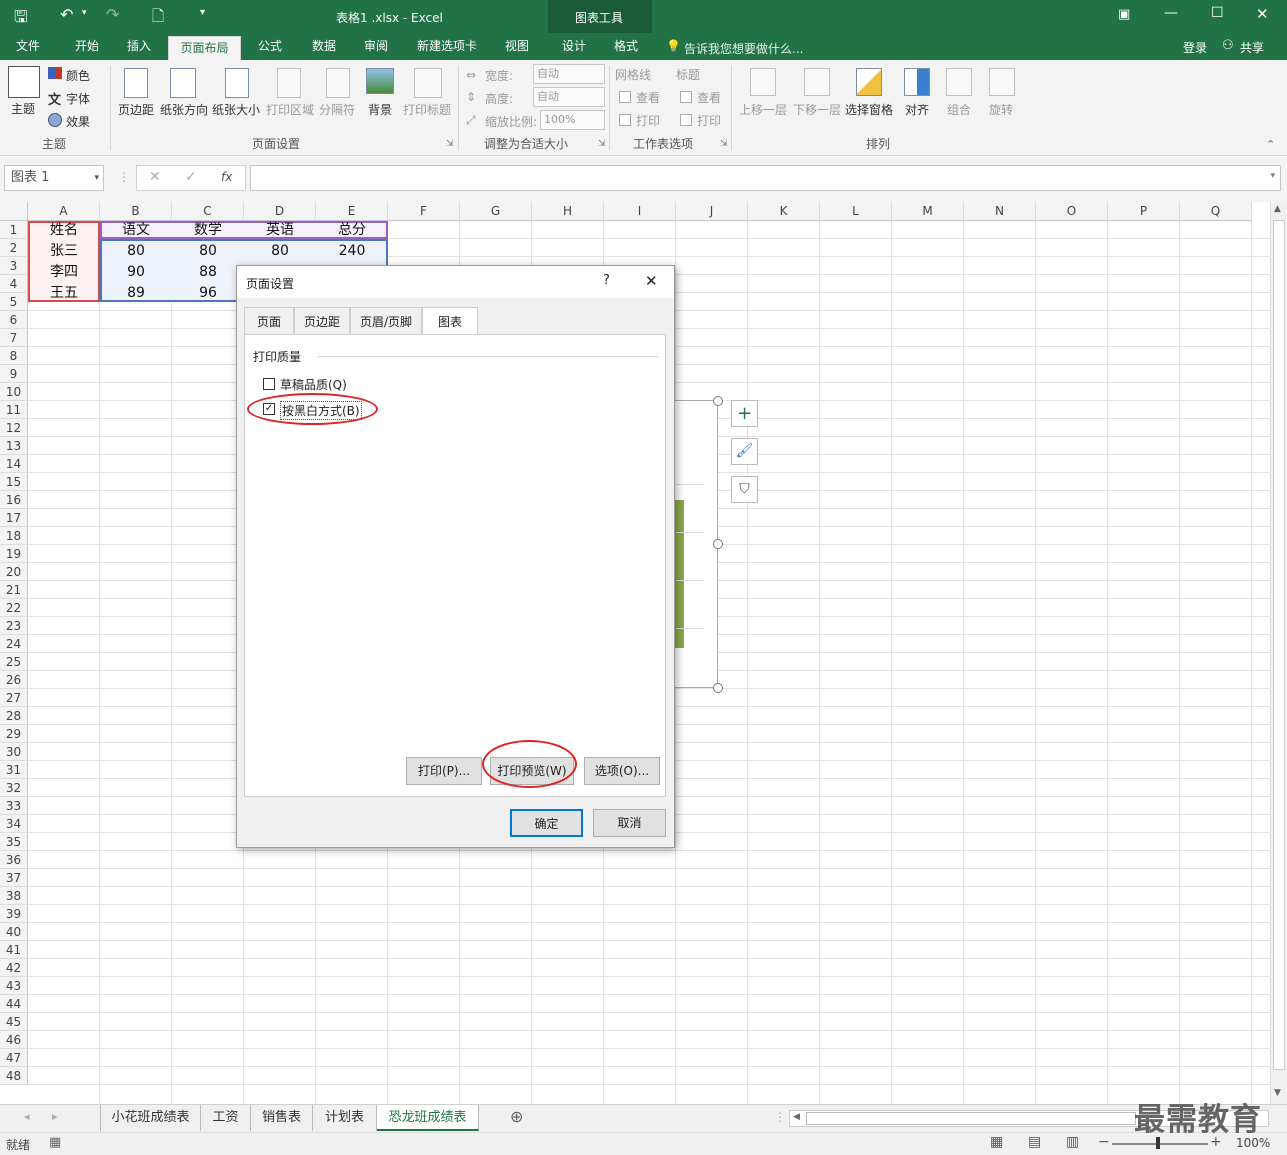 This screenshot has width=1287, height=1155. Describe the element at coordinates (569, 74) in the screenshot. I see `width-select: 自动` at that location.